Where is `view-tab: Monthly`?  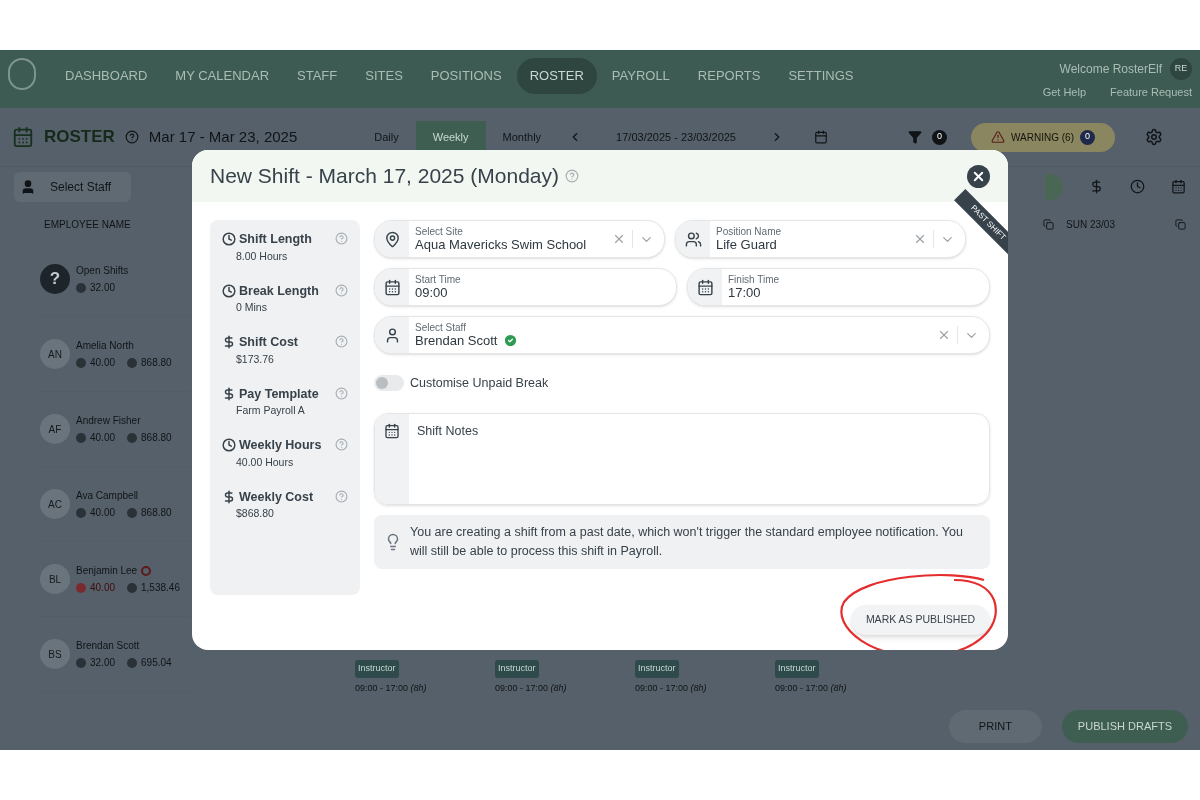
view-tab: Monthly is located at coordinates (522, 137).